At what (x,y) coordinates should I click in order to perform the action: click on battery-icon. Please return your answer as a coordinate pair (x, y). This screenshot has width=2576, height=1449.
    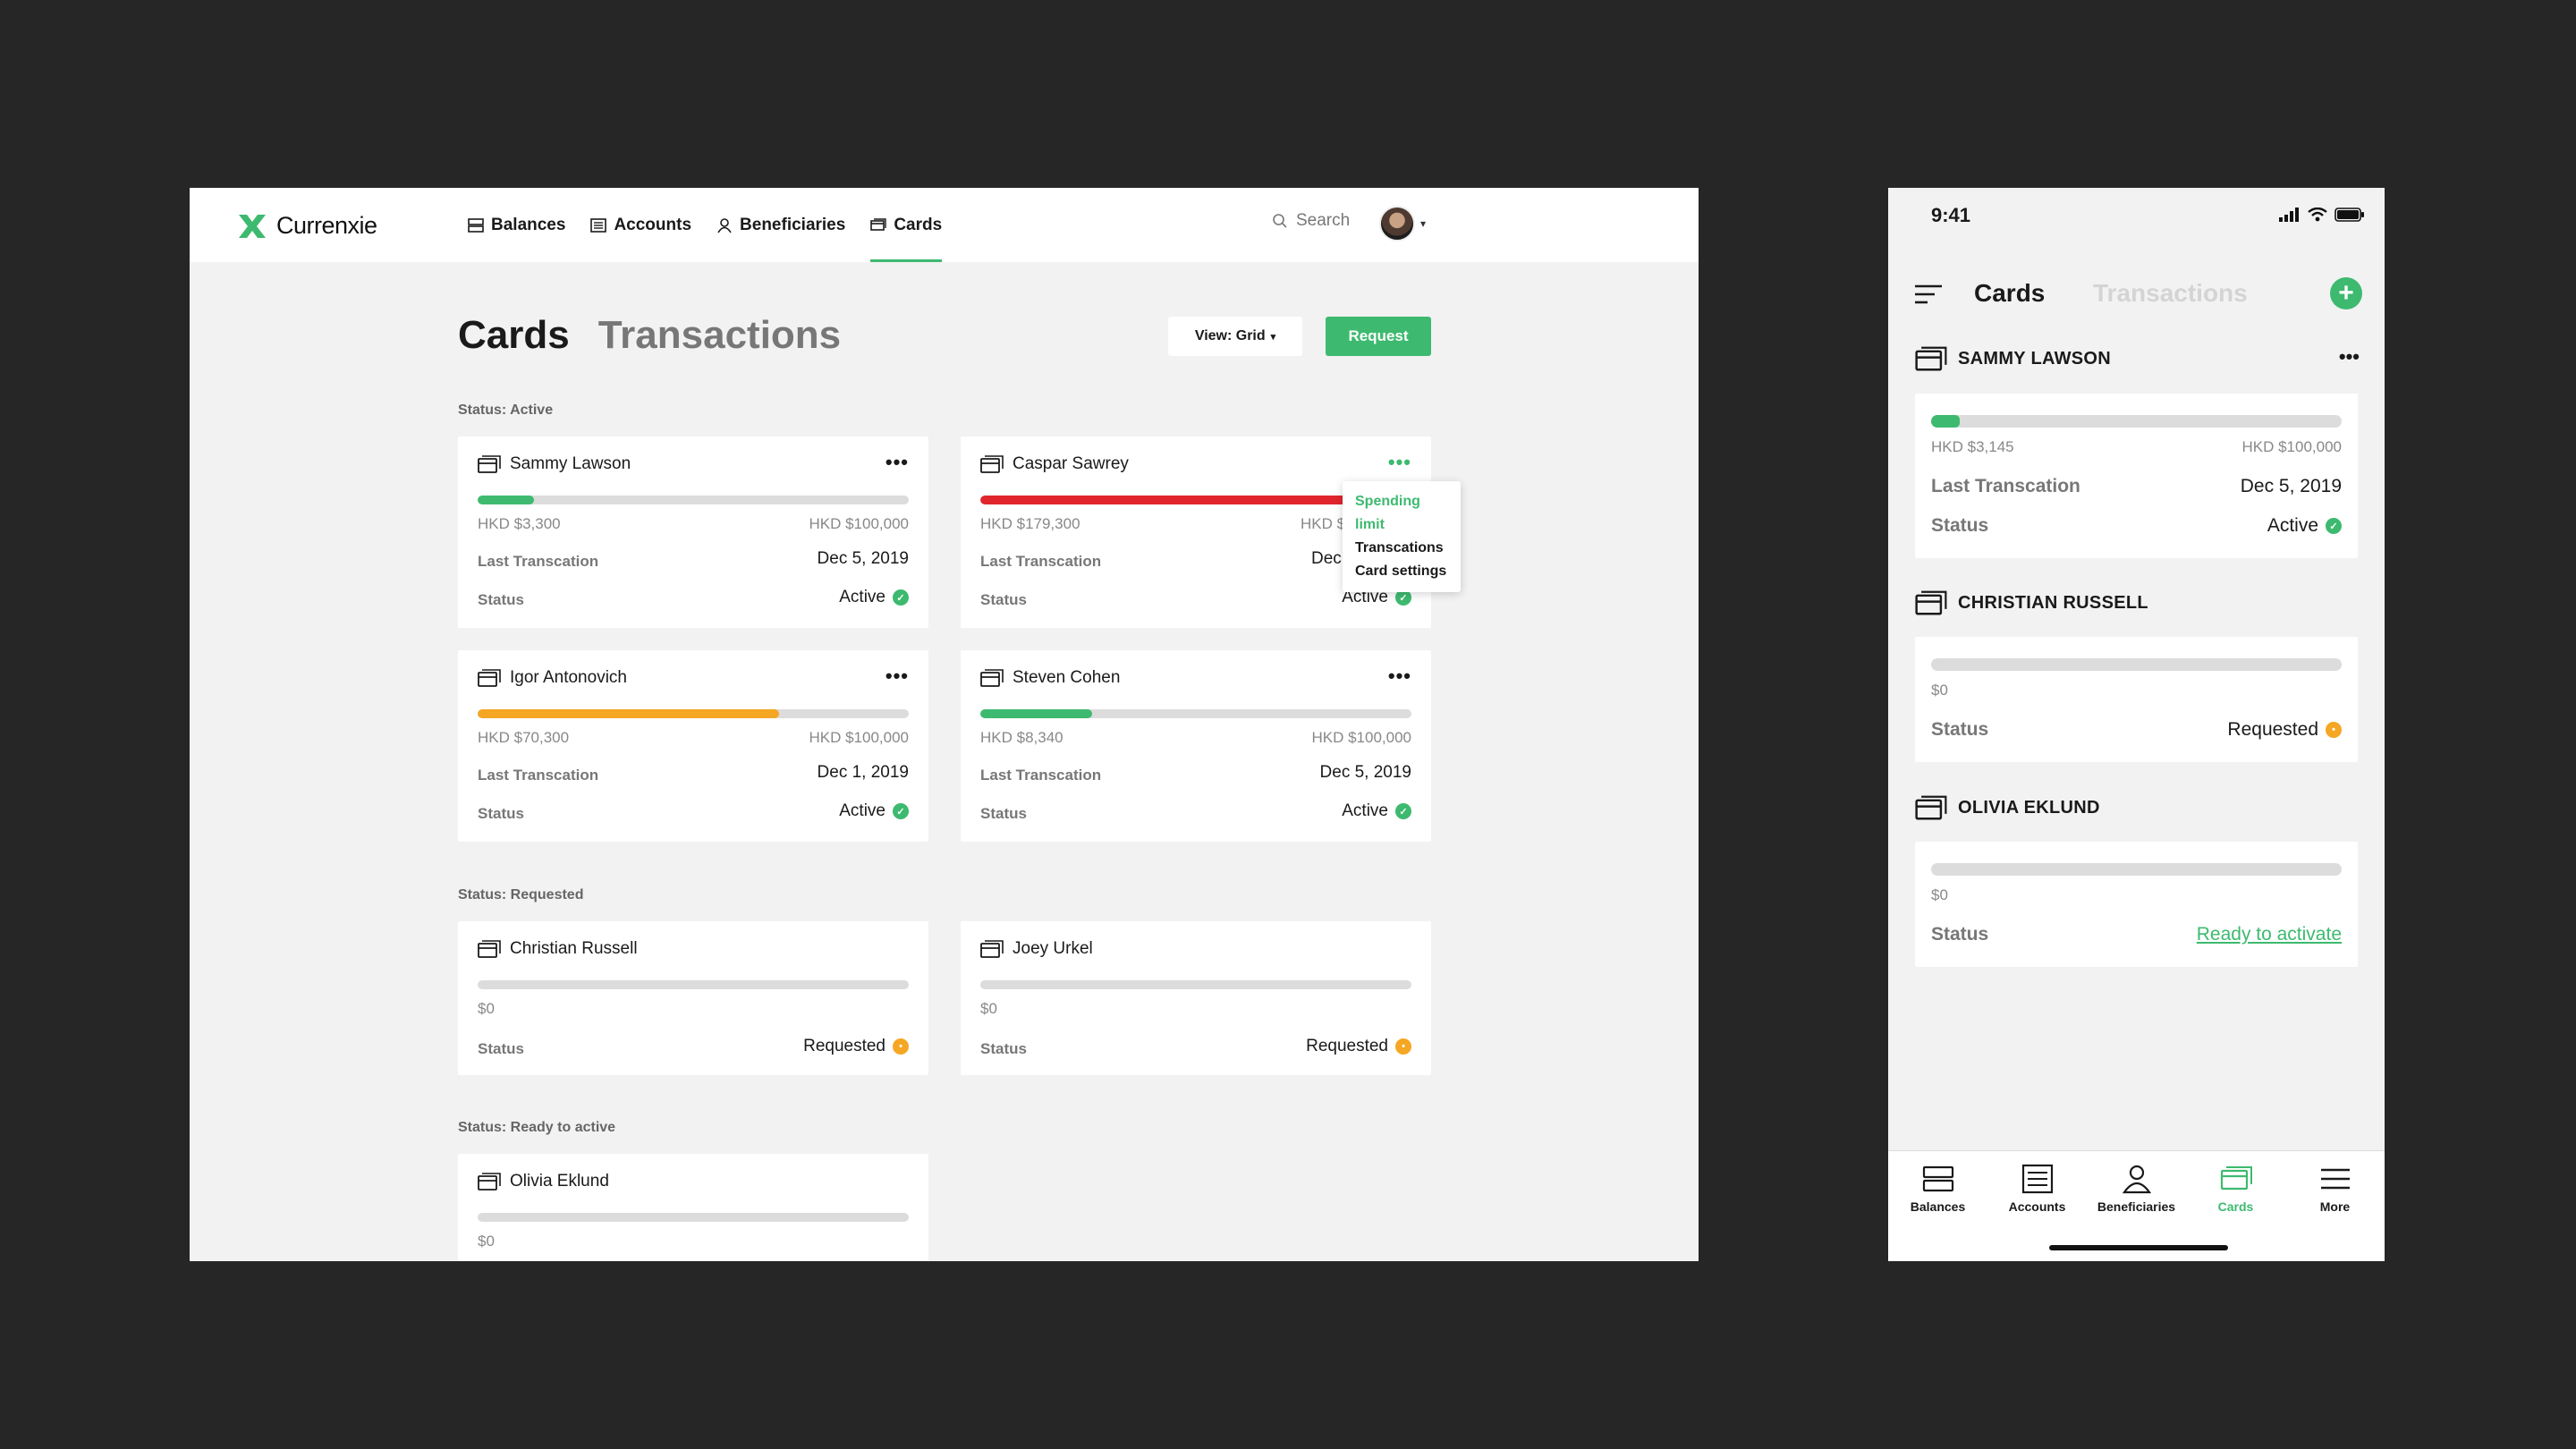
    Looking at the image, I should click on (2349, 215).